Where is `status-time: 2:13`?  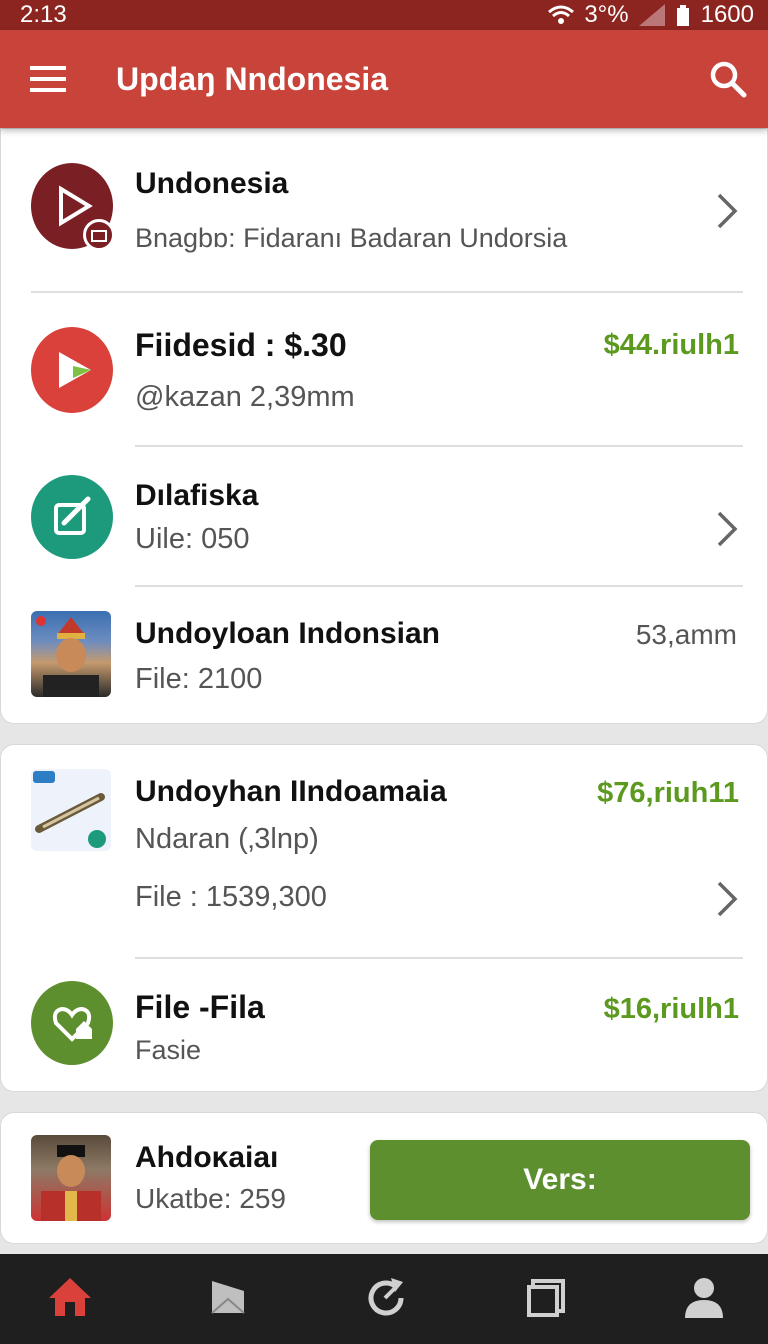 status-time: 2:13 is located at coordinates (43, 14).